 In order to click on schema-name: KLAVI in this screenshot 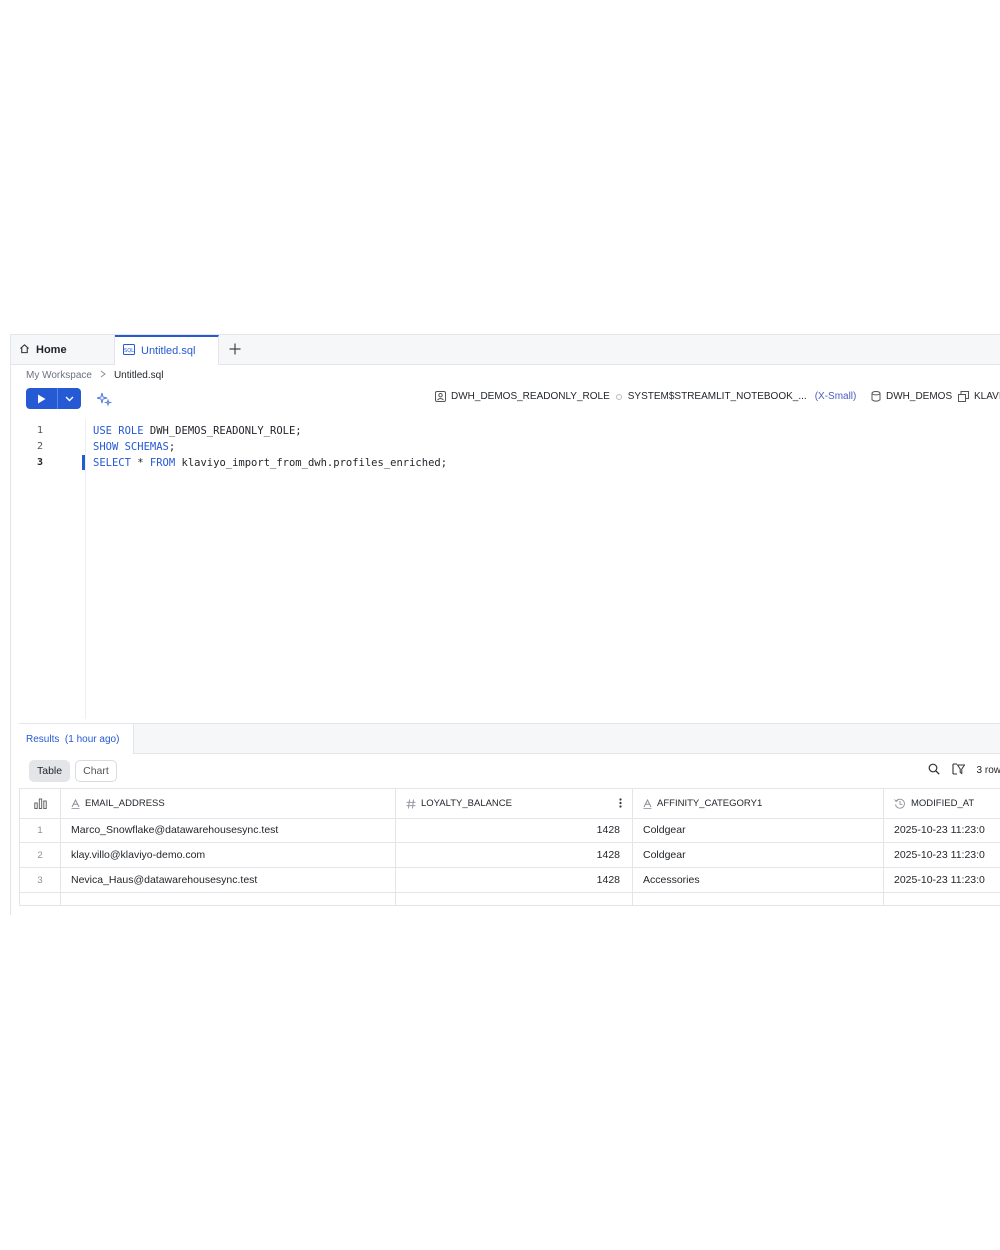, I will do `click(987, 396)`.